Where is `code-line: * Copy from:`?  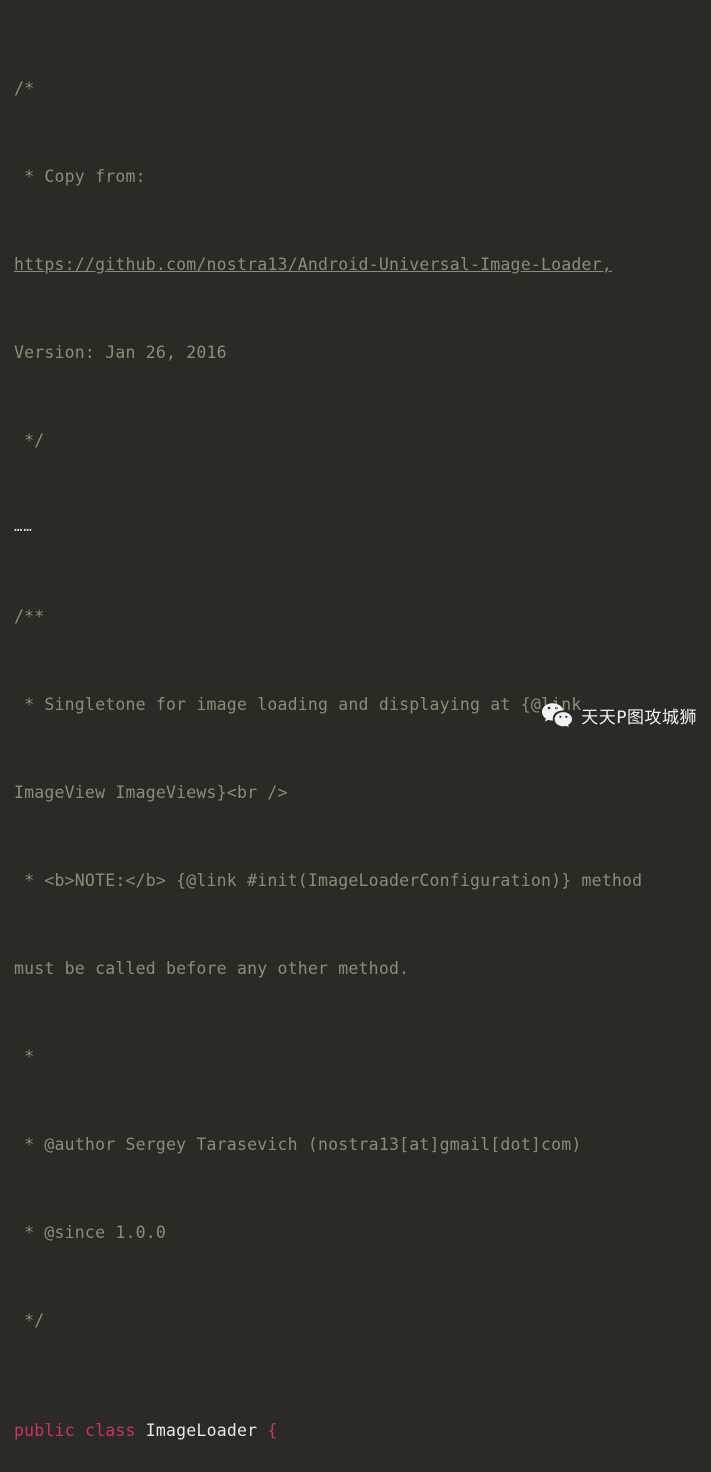 code-line: * Copy from: is located at coordinates (355, 177).